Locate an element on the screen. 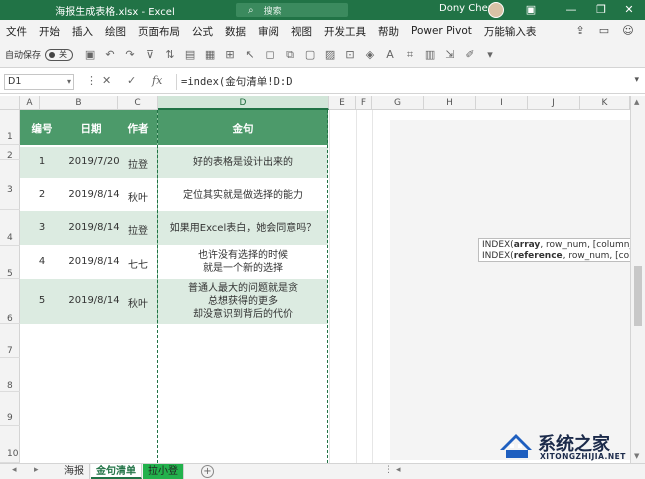  select-all-corner is located at coordinates (10, 103).